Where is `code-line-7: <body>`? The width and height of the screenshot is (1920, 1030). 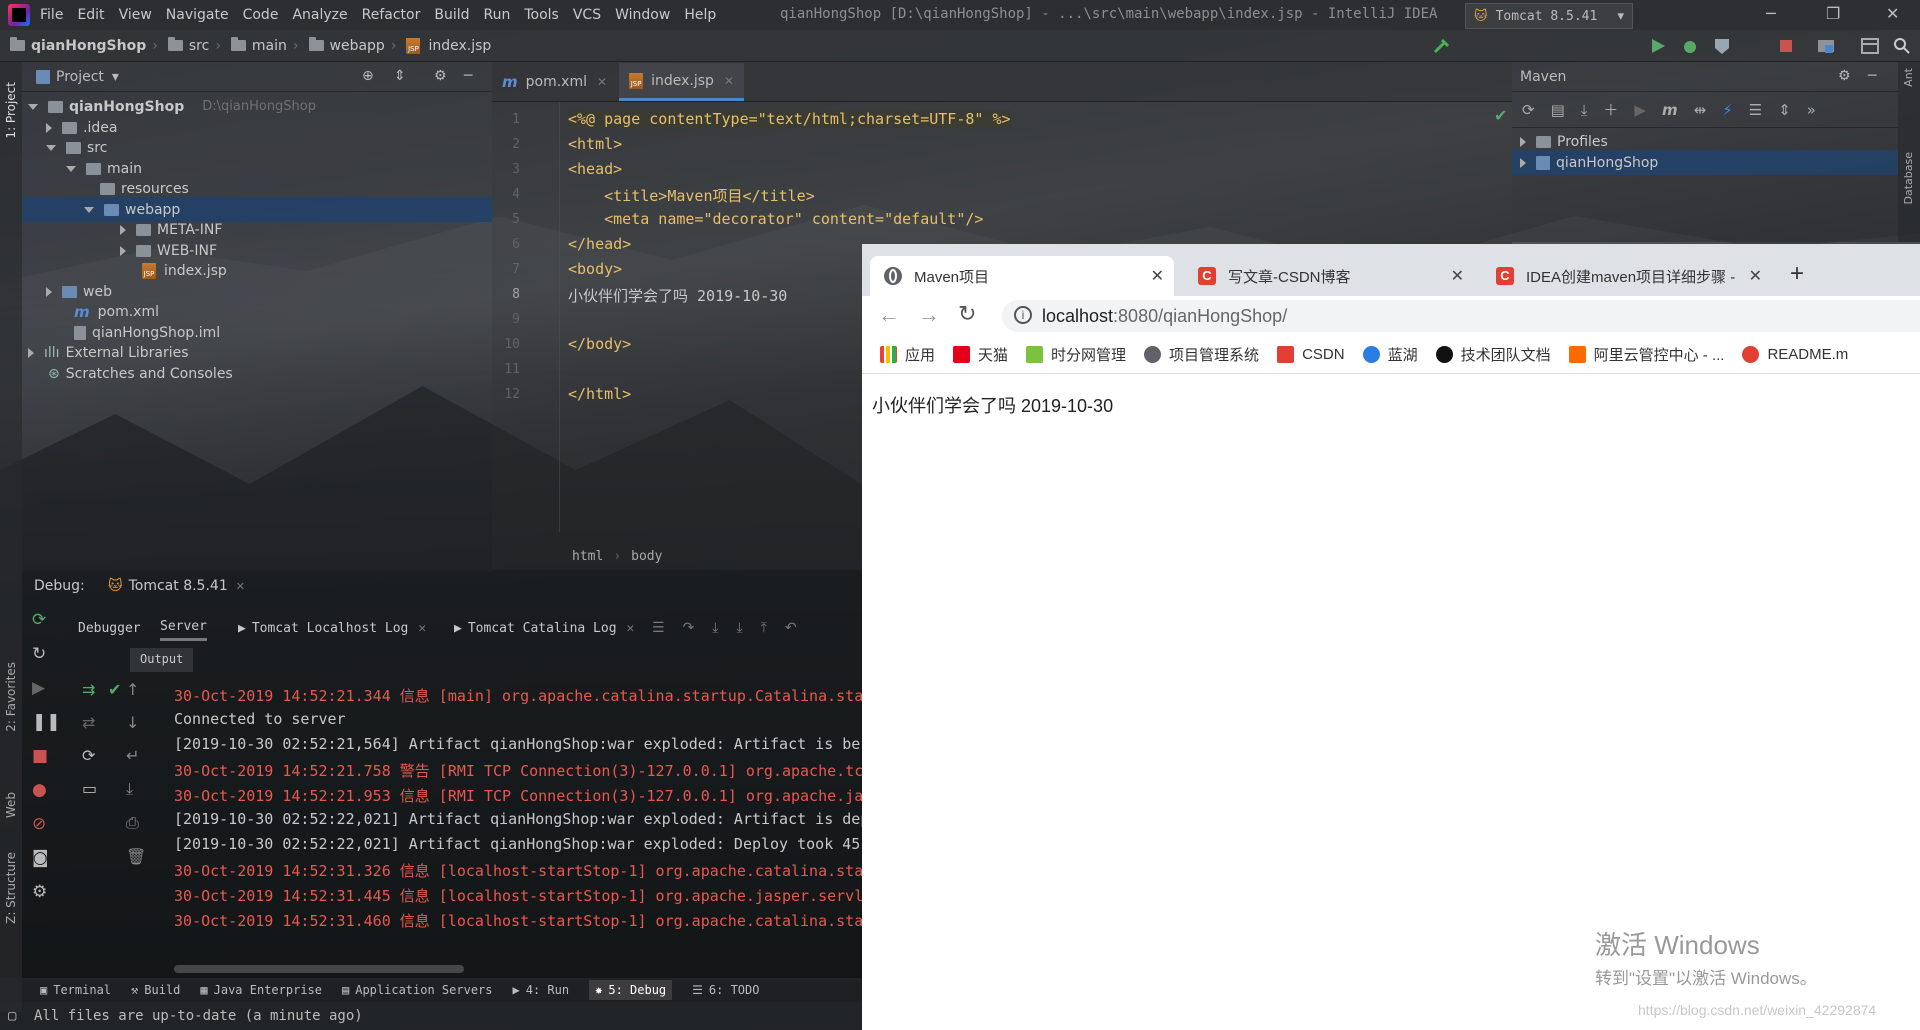 code-line-7: <body> is located at coordinates (595, 269).